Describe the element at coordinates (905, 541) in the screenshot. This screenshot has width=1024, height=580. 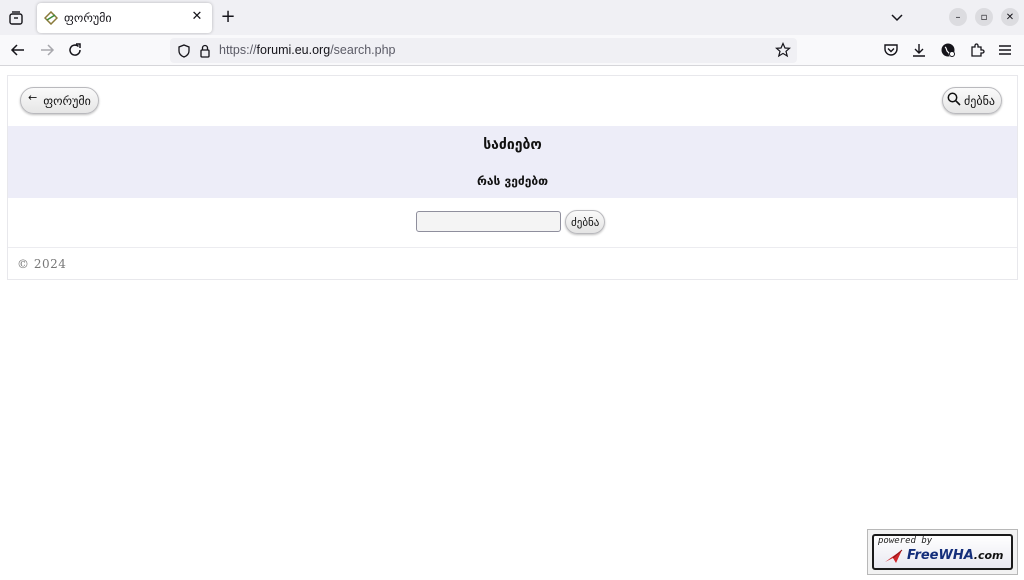
I see `badge-powered-by: powered by` at that location.